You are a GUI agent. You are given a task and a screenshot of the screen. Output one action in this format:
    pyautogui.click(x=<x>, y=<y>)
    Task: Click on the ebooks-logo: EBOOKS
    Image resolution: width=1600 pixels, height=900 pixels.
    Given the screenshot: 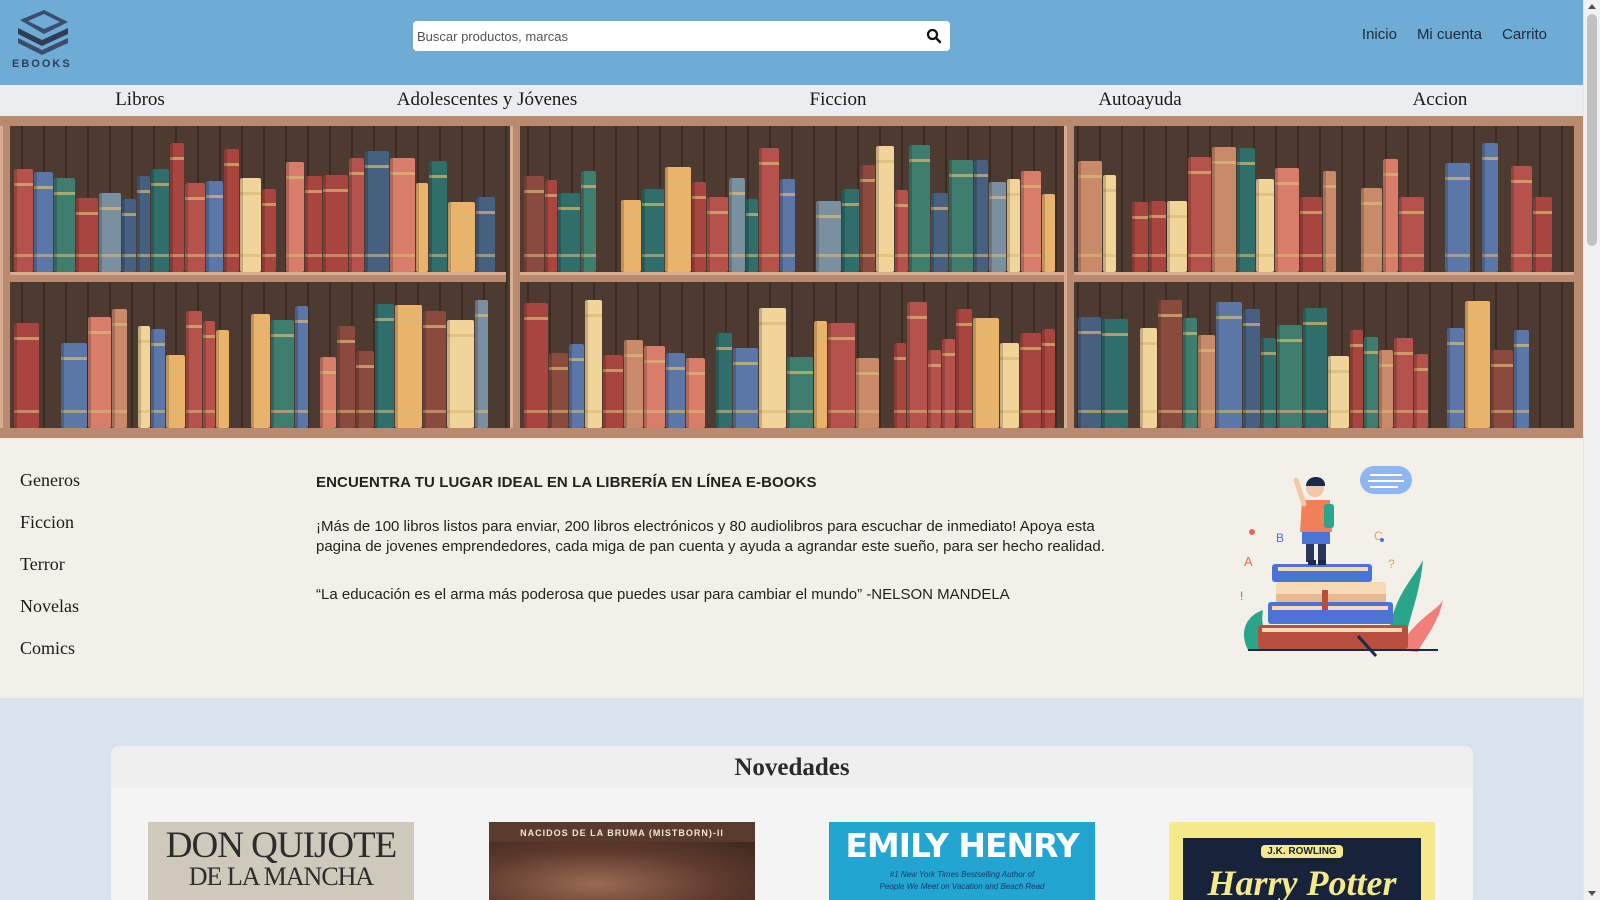 What is the action you would take?
    pyautogui.click(x=42, y=39)
    